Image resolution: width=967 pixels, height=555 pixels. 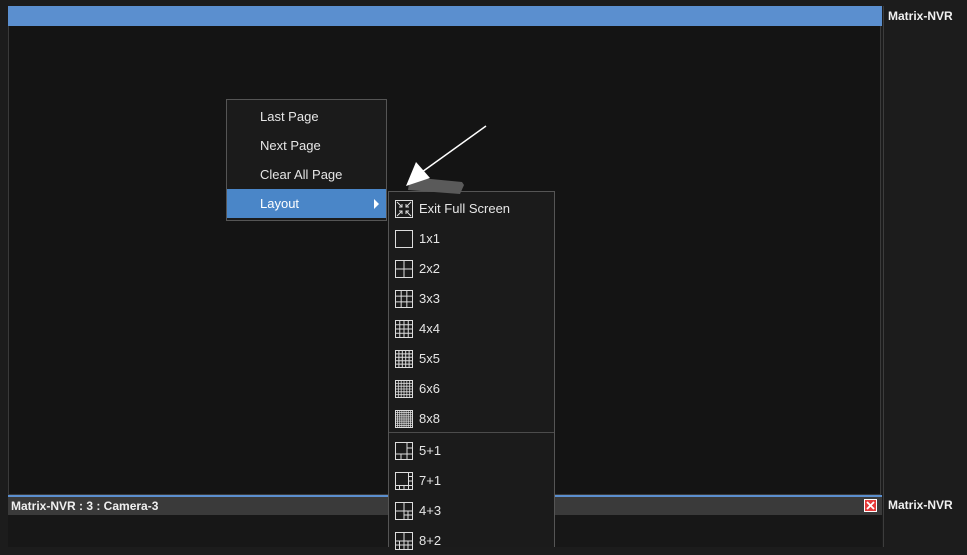 What do you see at coordinates (471, 388) in the screenshot?
I see `submenu-item-6x6: 6x6` at bounding box center [471, 388].